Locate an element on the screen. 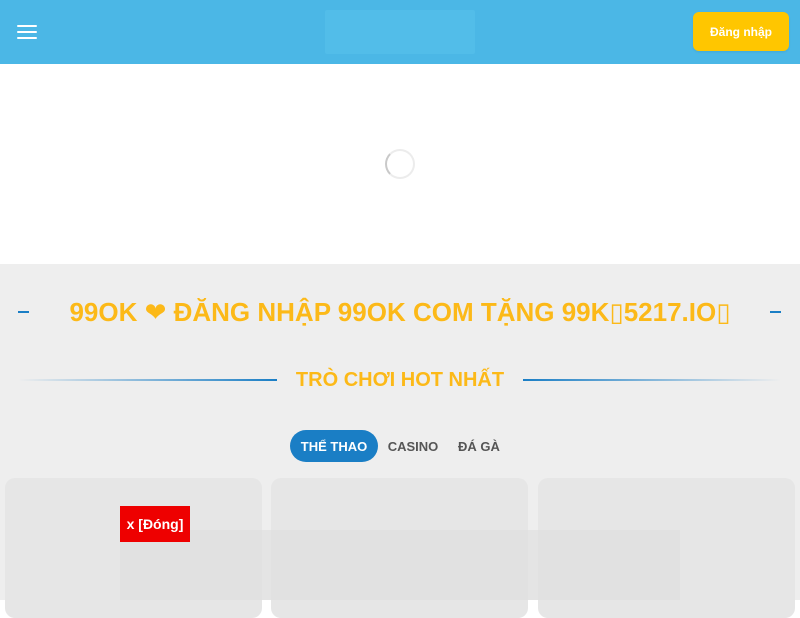  loading-spinner-icon is located at coordinates (400, 164).